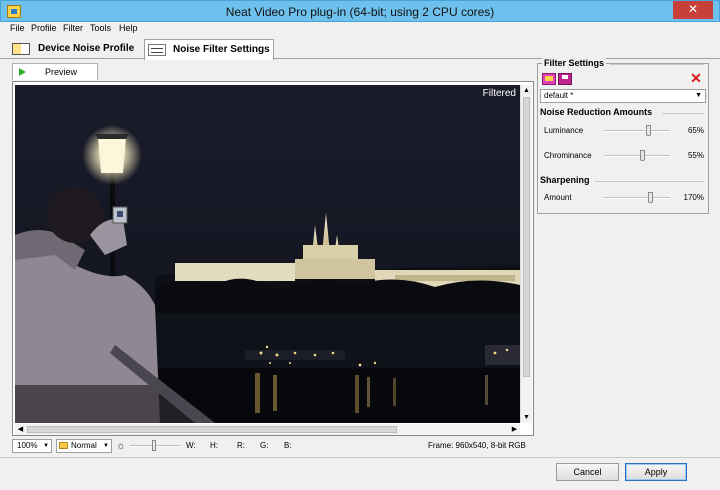  Describe the element at coordinates (22, 72) in the screenshot. I see `play-icon` at that location.